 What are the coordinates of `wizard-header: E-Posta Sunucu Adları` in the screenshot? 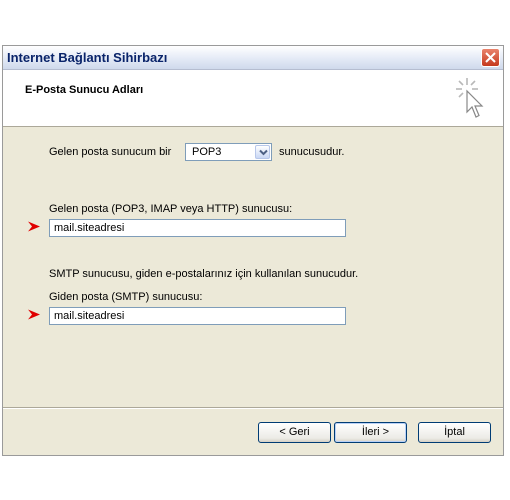 It's located at (253, 98).